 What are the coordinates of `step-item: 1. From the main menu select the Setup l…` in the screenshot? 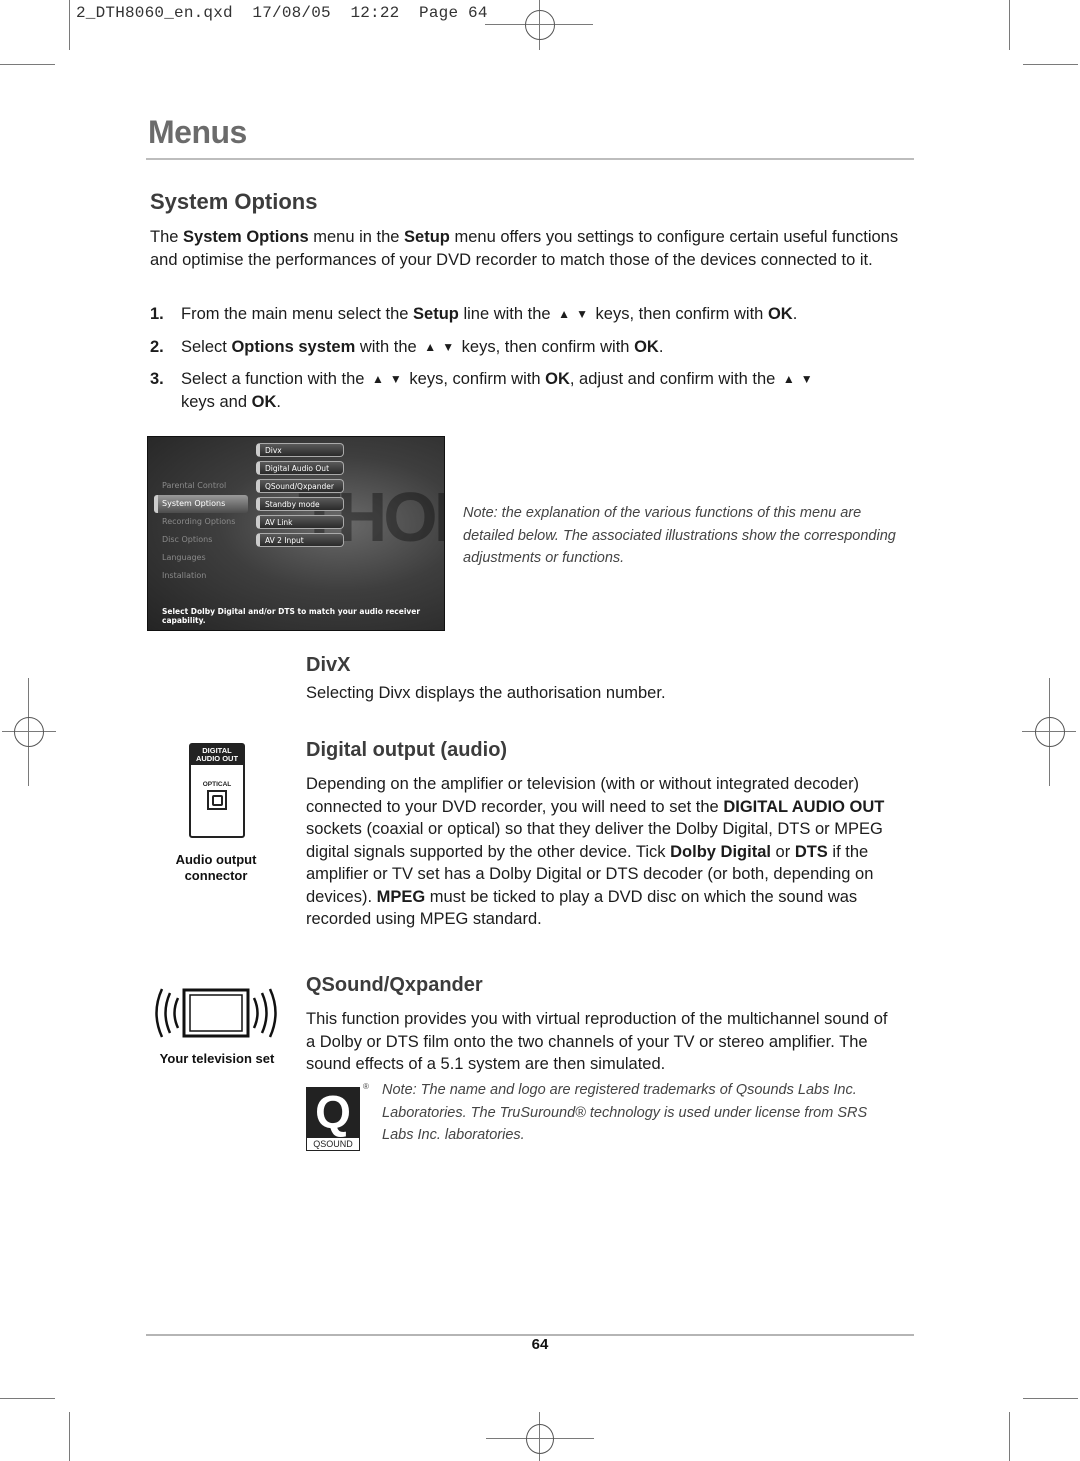 It's located at (530, 314).